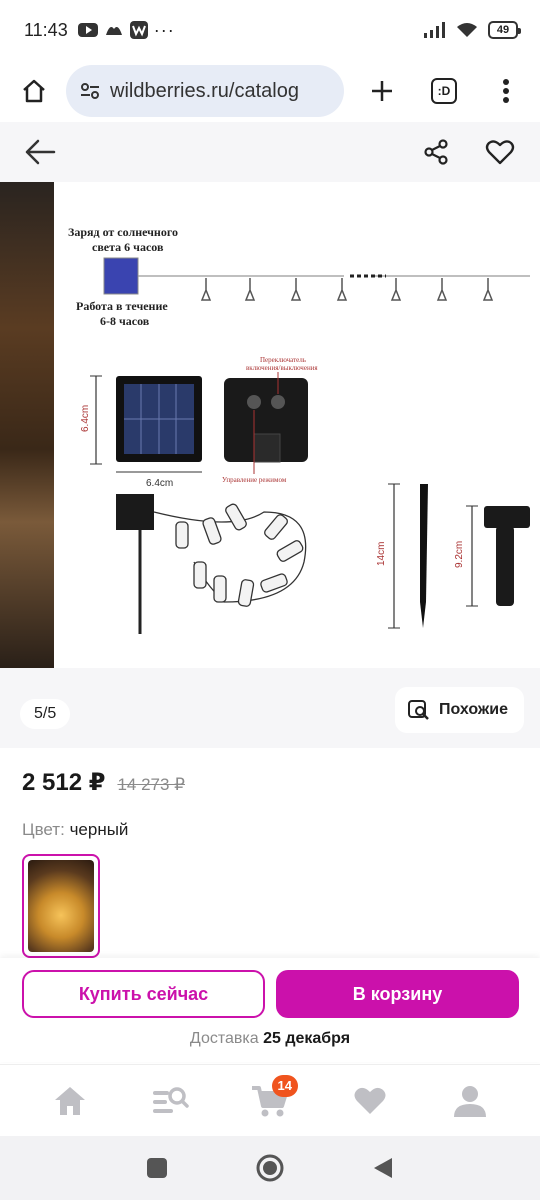 The height and width of the screenshot is (1200, 540). I want to click on price-row: 2 512 ₽ 14 273 ₽, so click(103, 782).